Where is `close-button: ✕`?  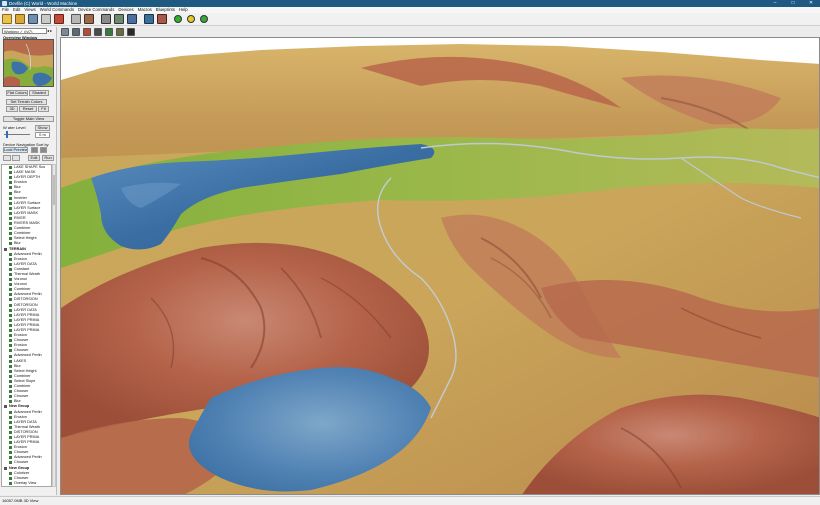
close-button: ✕ is located at coordinates (811, 3).